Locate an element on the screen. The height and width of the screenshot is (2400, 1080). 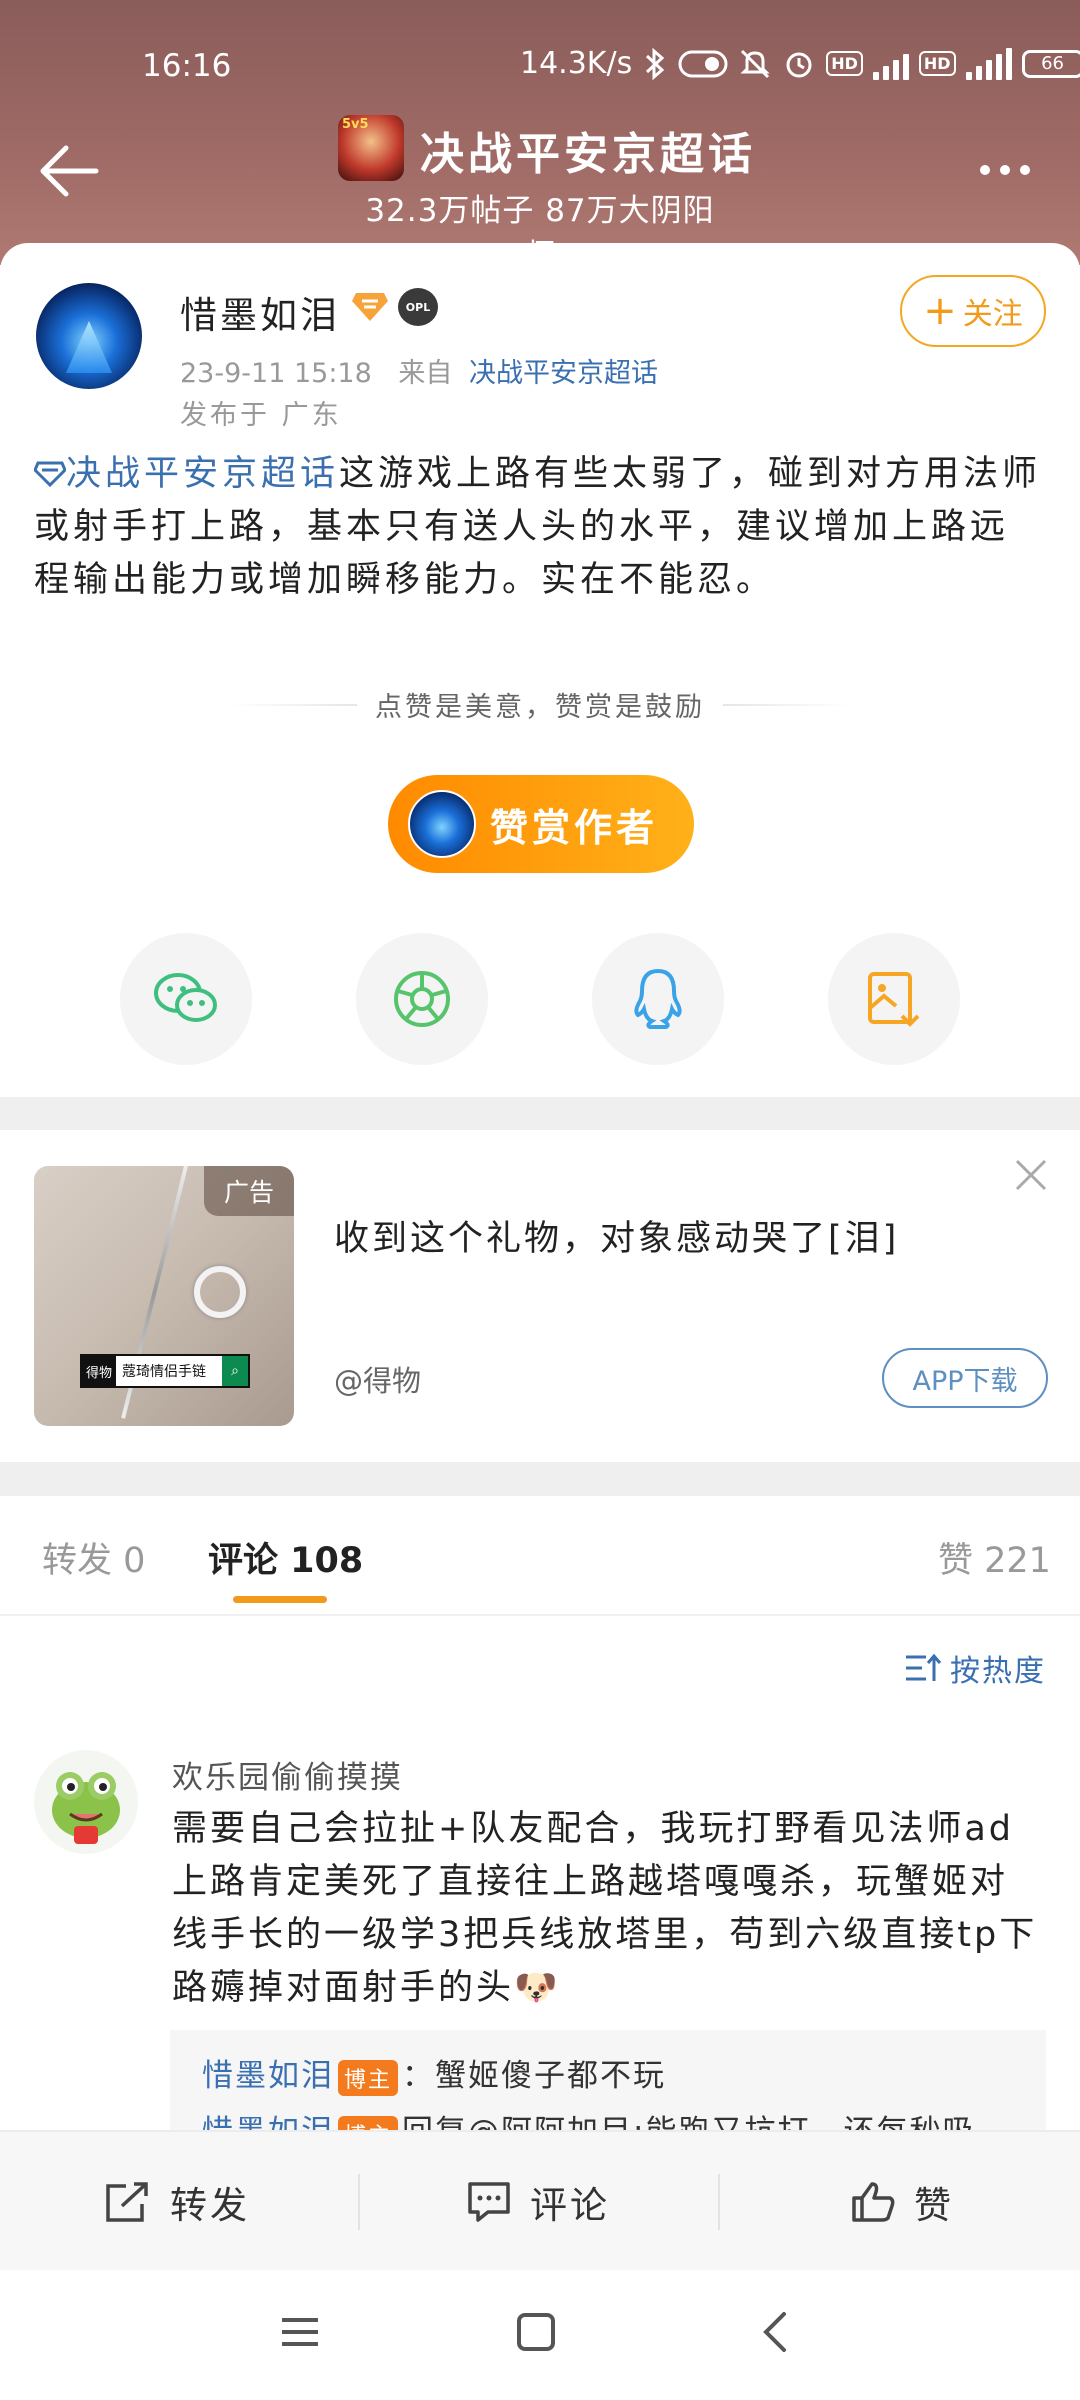
reward-label: 赞赏作者 is located at coordinates (574, 827).